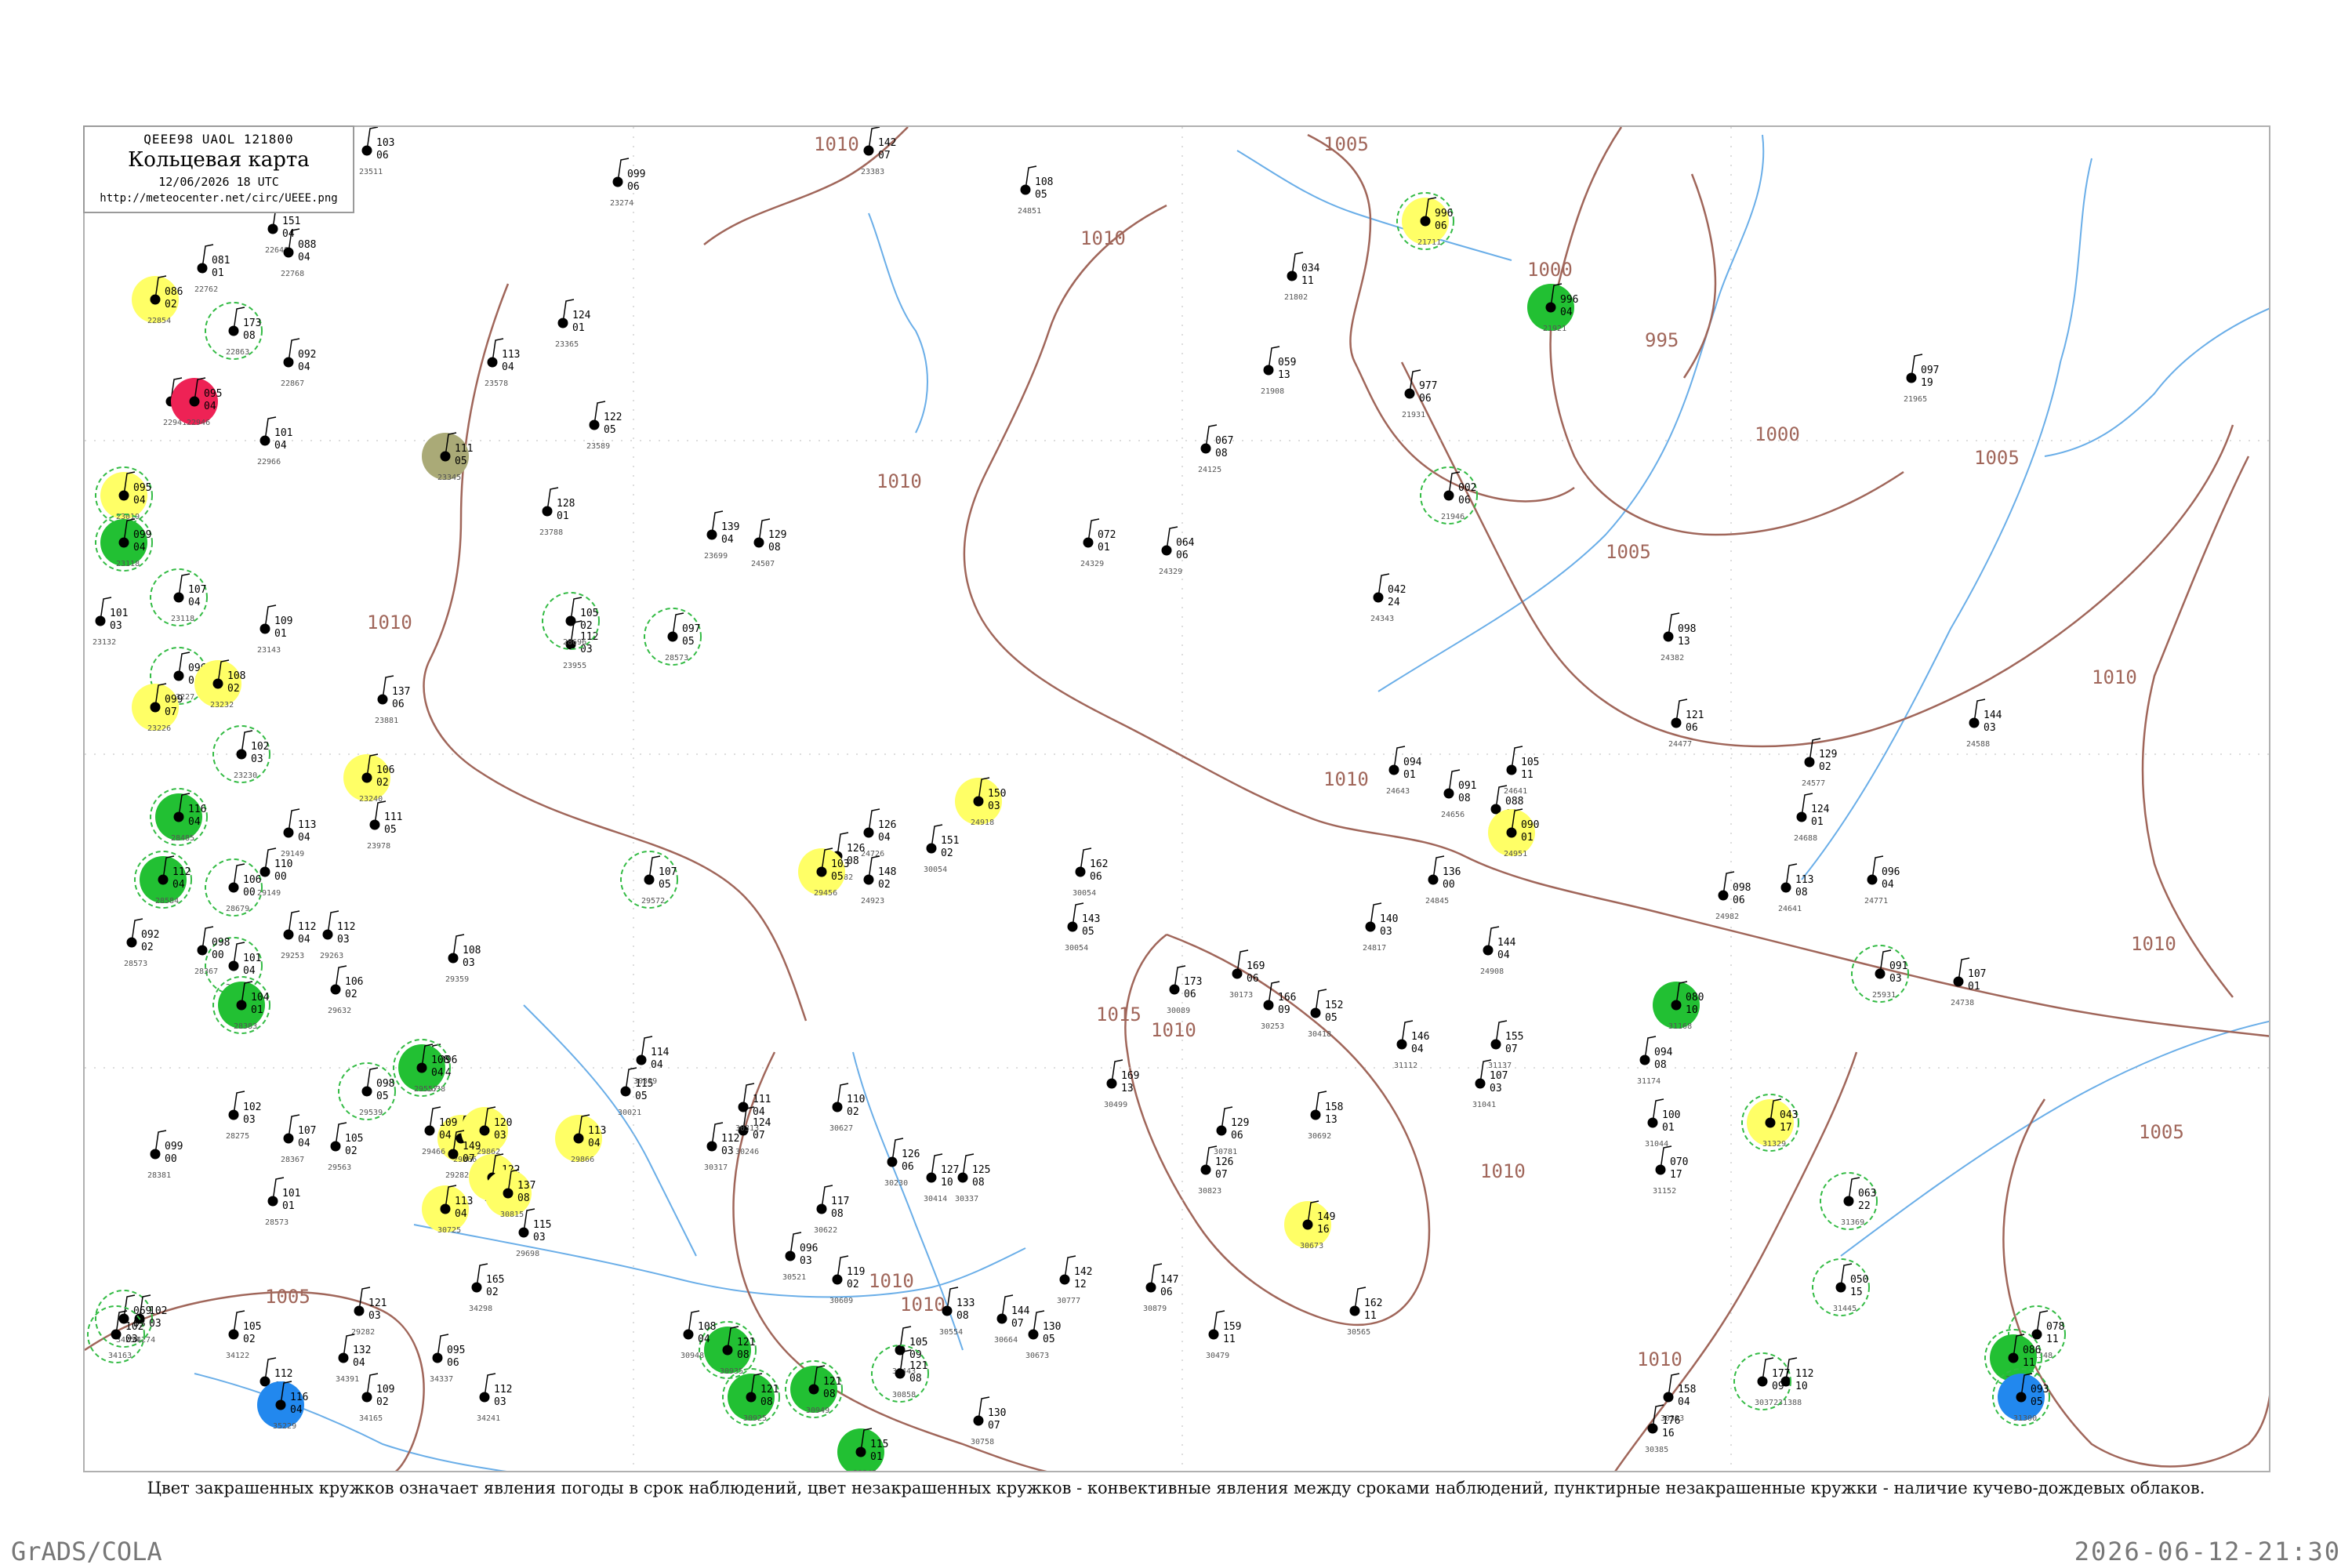 The width and height of the screenshot is (2352, 1568). Describe the element at coordinates (604, 426) in the screenshot. I see `station-plot: 12205 23589` at that location.